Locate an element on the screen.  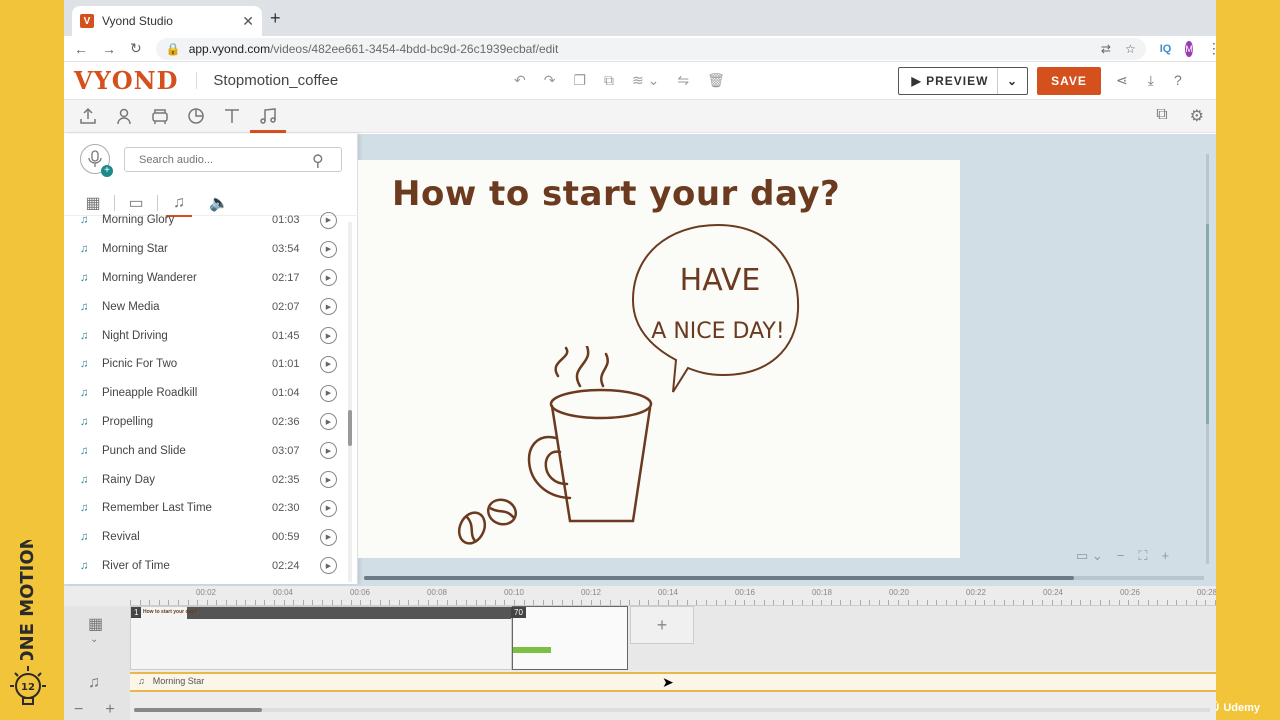
list-item: ♫ Propelling 02:36 ▶ is located at coordinates (206, 422).